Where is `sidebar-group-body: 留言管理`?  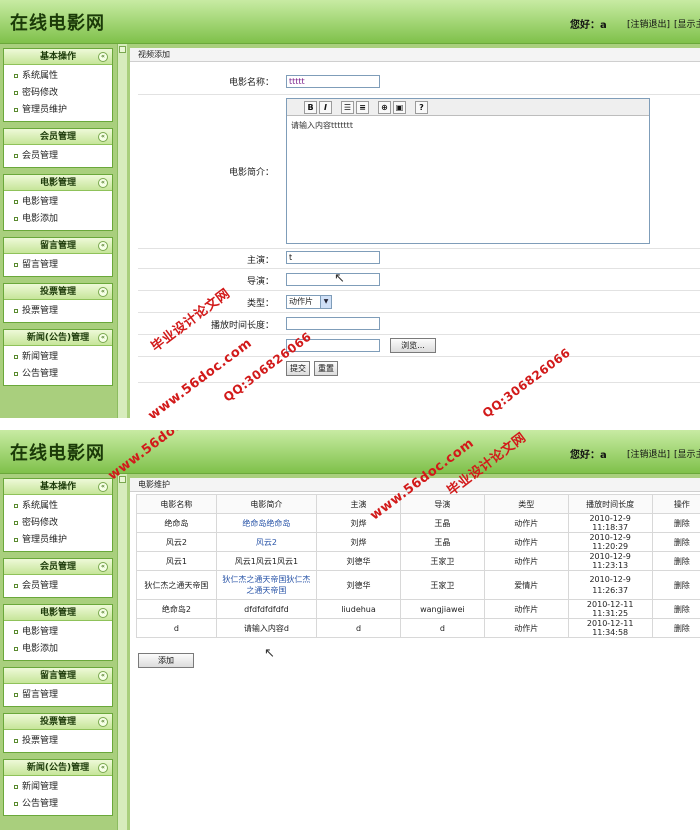
sidebar-group-body: 留言管理 is located at coordinates (58, 695).